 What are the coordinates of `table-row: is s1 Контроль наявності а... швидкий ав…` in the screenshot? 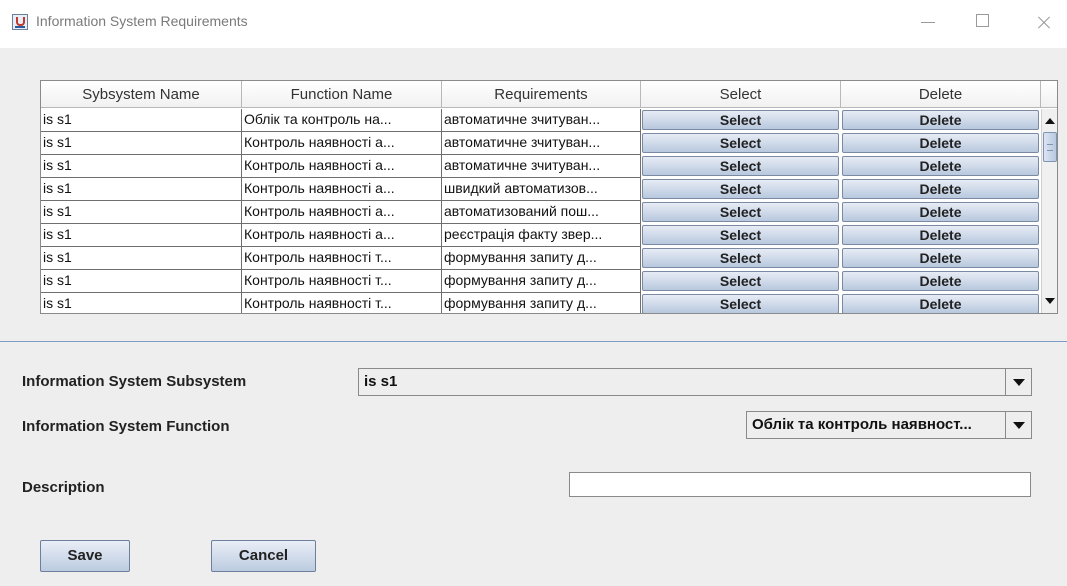 It's located at (541, 189).